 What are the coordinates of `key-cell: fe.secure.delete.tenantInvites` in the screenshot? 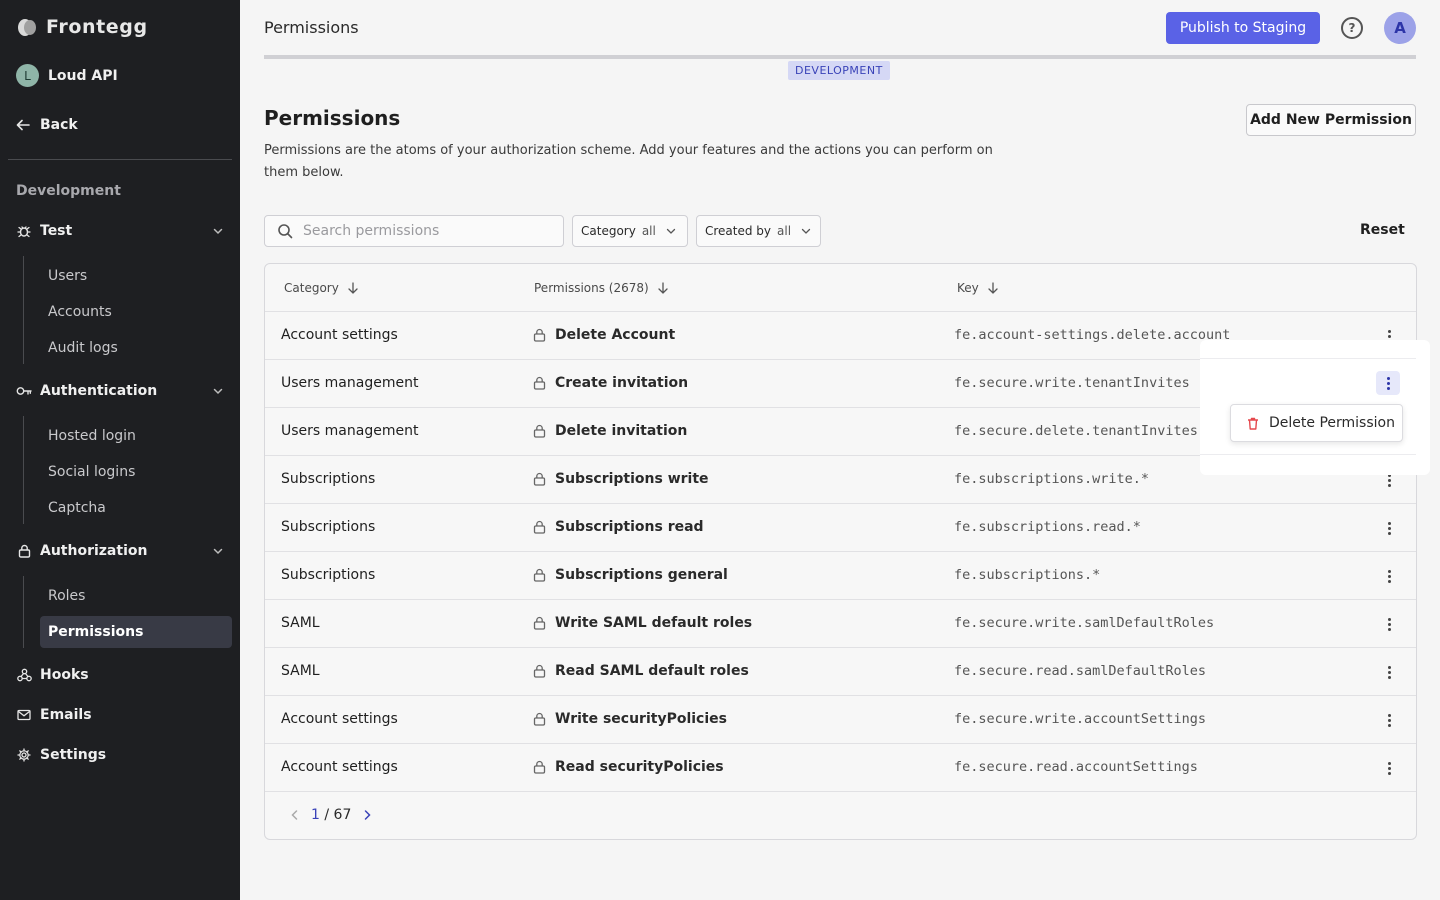 It's located at (1076, 431).